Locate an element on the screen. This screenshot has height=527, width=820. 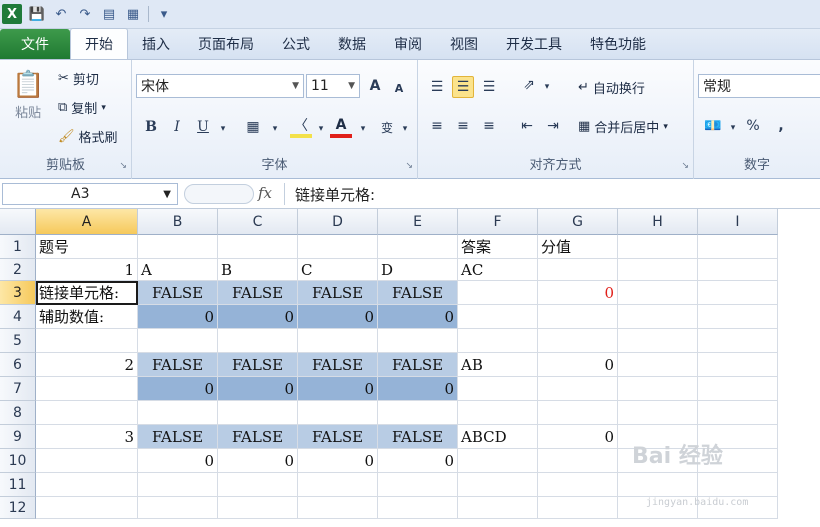
row-header-5: 5 is located at coordinates (18, 341).